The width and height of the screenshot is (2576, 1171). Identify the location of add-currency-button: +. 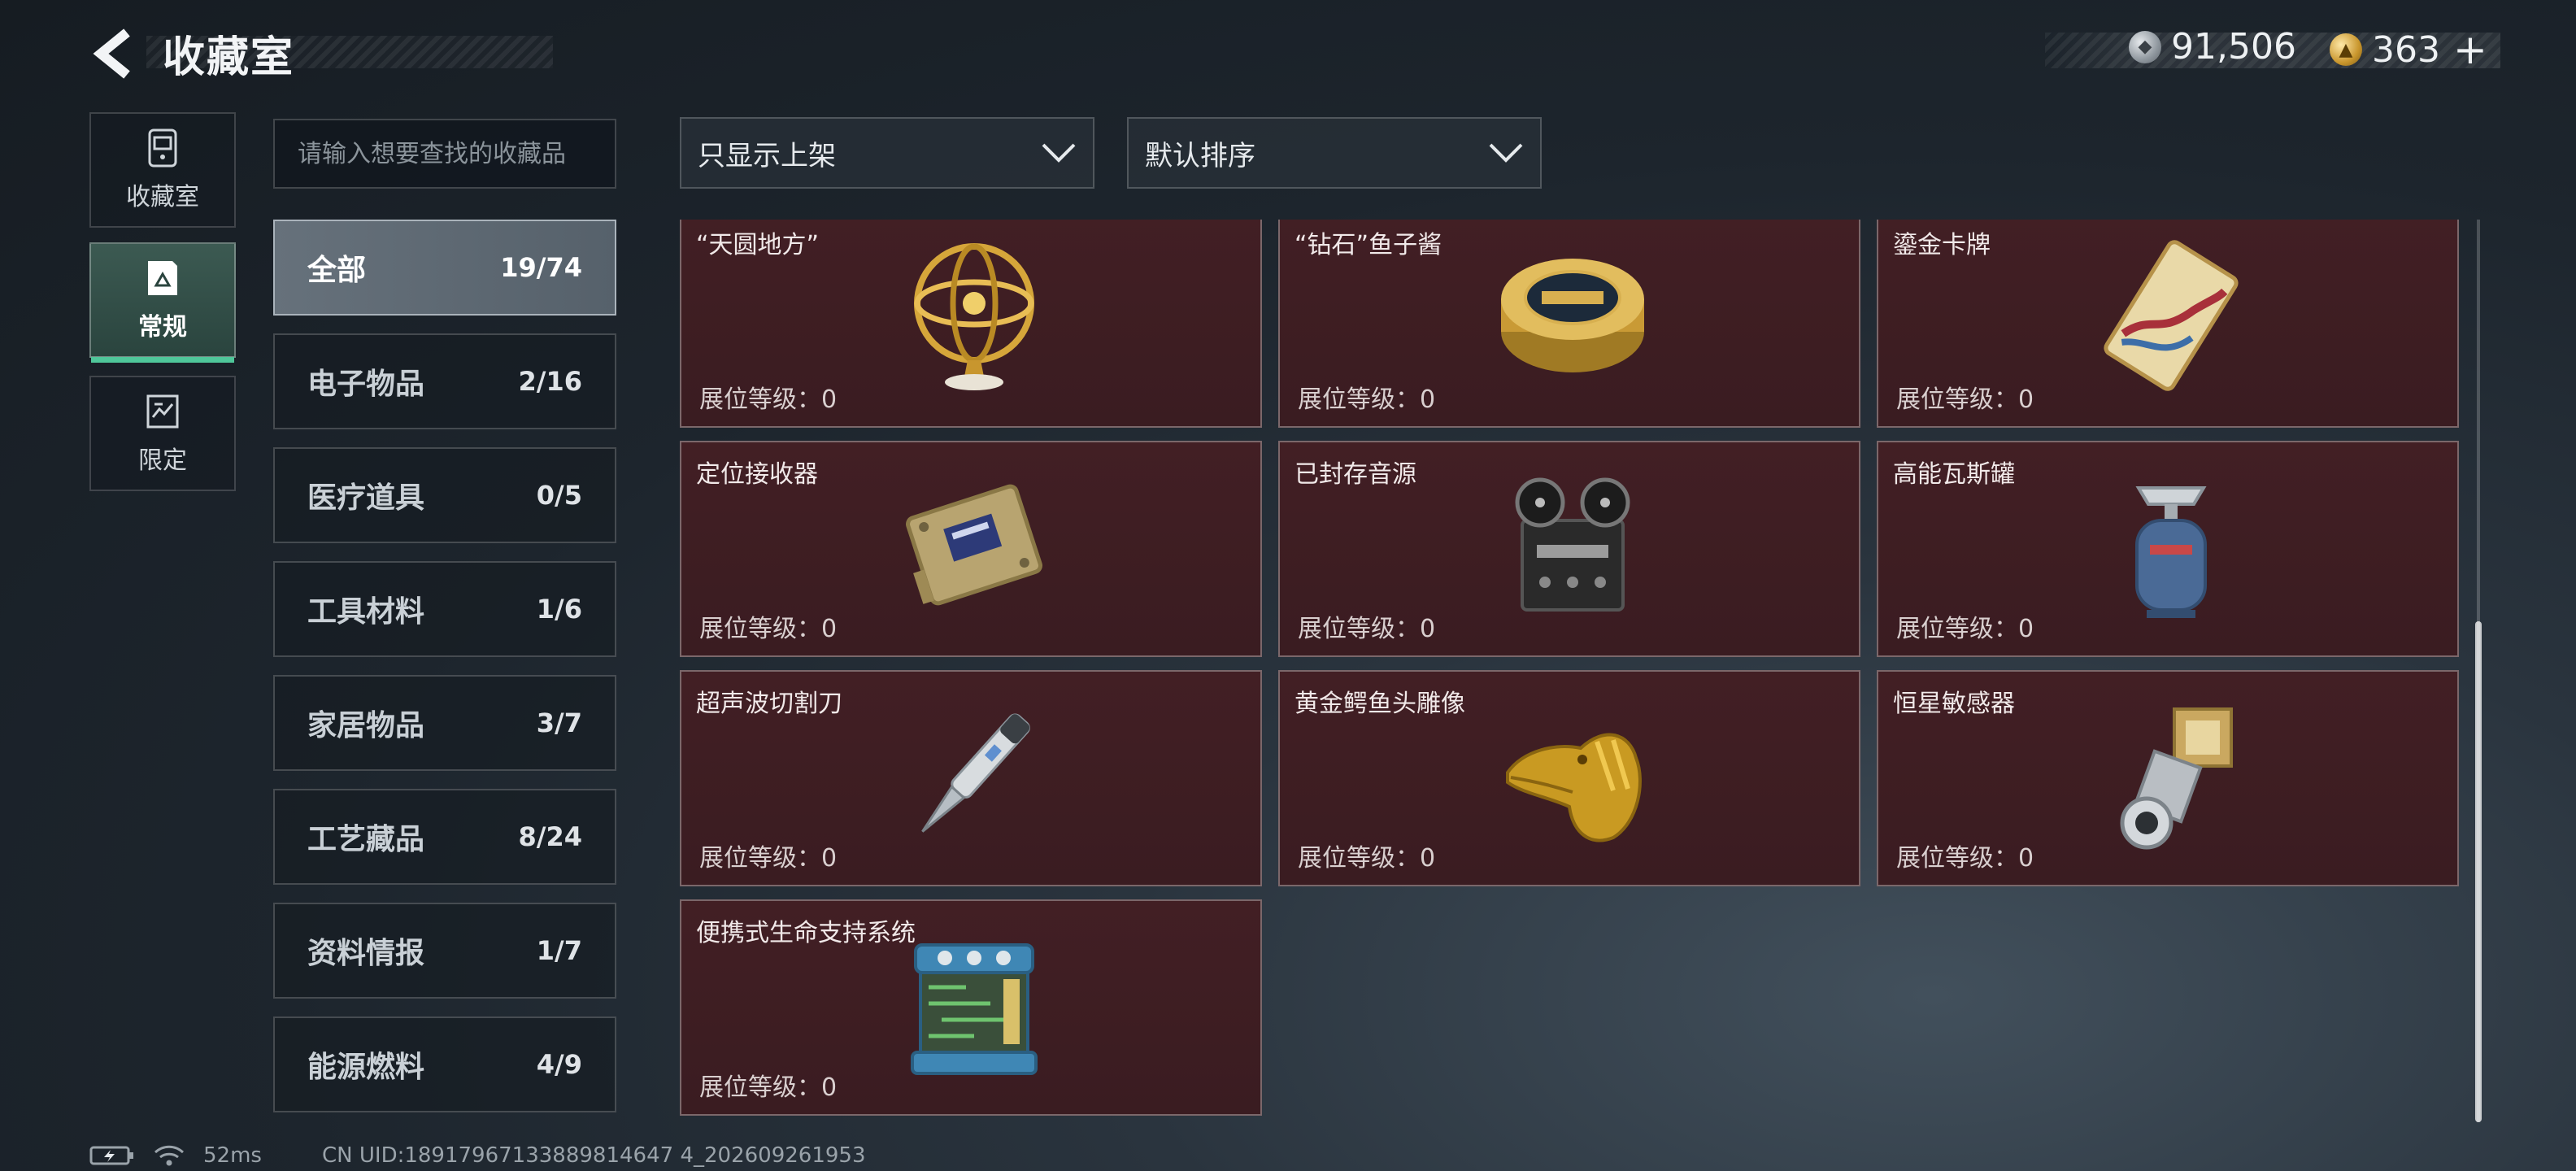
(2470, 49).